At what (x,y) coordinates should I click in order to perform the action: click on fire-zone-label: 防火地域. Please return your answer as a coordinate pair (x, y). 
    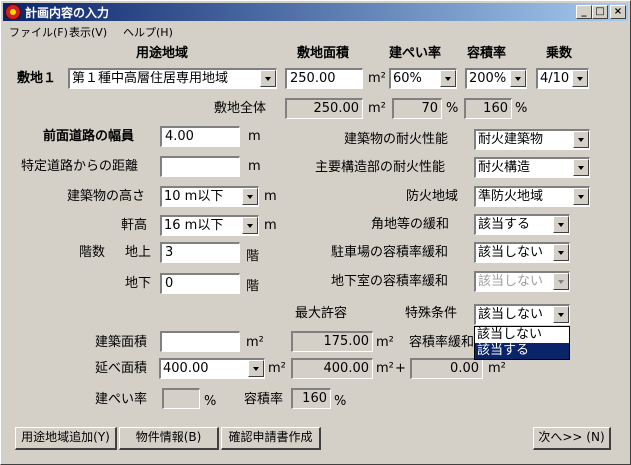
    Looking at the image, I should click on (432, 196).